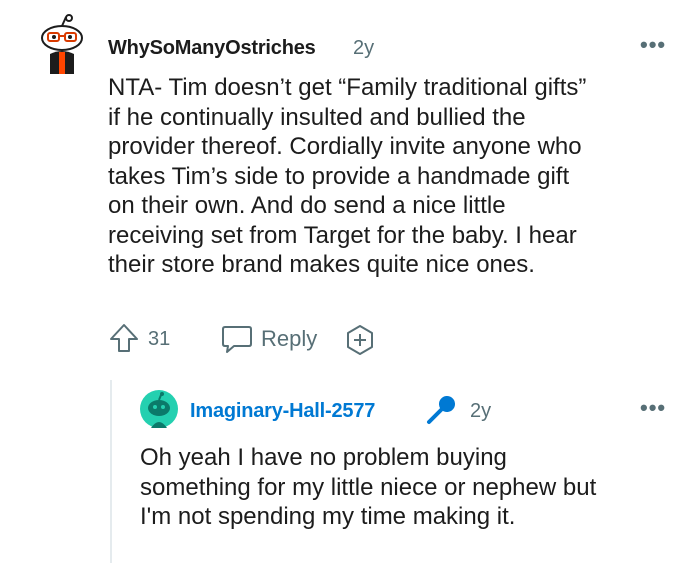 The width and height of the screenshot is (700, 563). Describe the element at coordinates (441, 410) in the screenshot. I see `microphone-icon` at that location.